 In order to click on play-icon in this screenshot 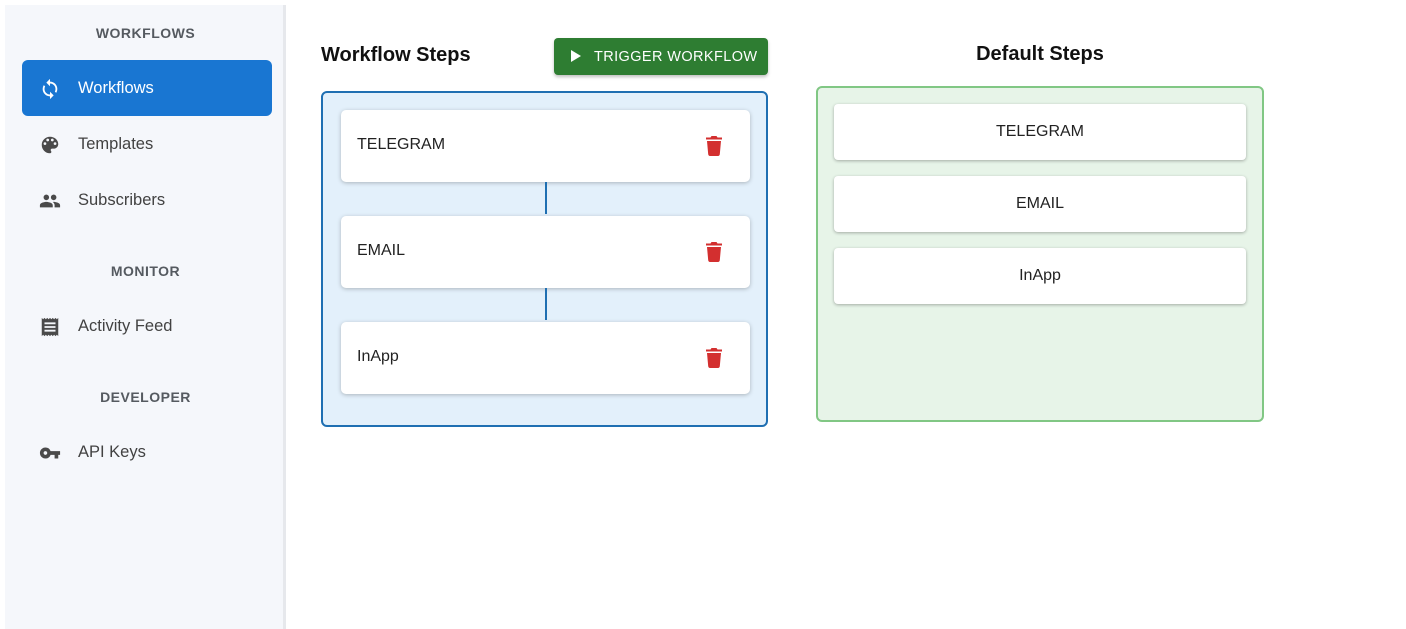, I will do `click(576, 56)`.